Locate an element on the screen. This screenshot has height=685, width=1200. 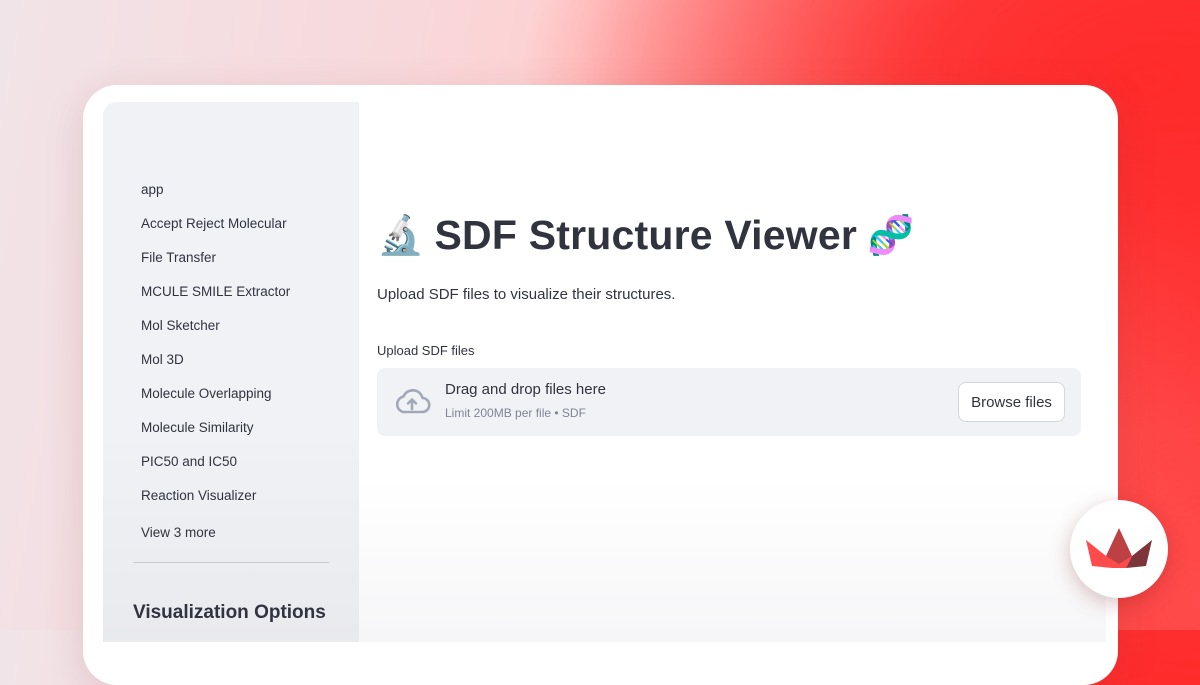
uploader-label: Upload SDF files is located at coordinates (426, 350).